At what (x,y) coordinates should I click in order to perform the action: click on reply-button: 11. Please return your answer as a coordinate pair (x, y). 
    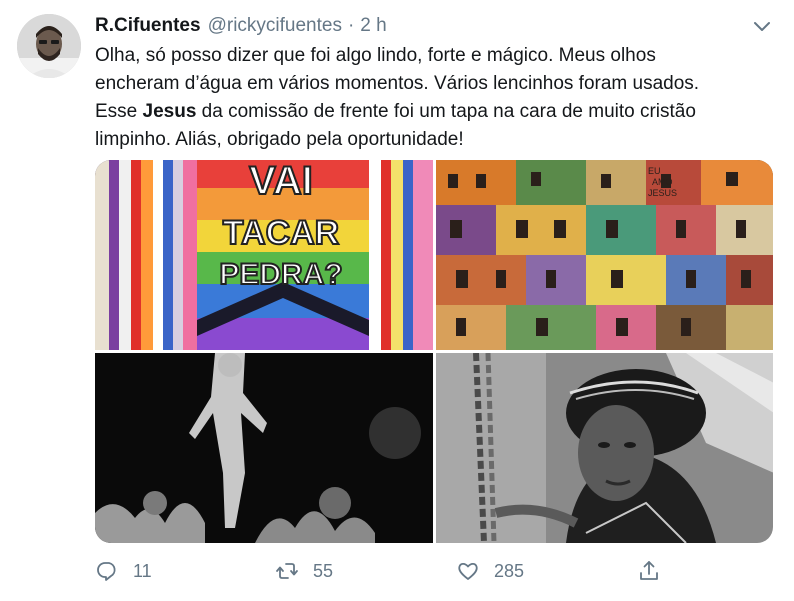
    Looking at the image, I should click on (123, 571).